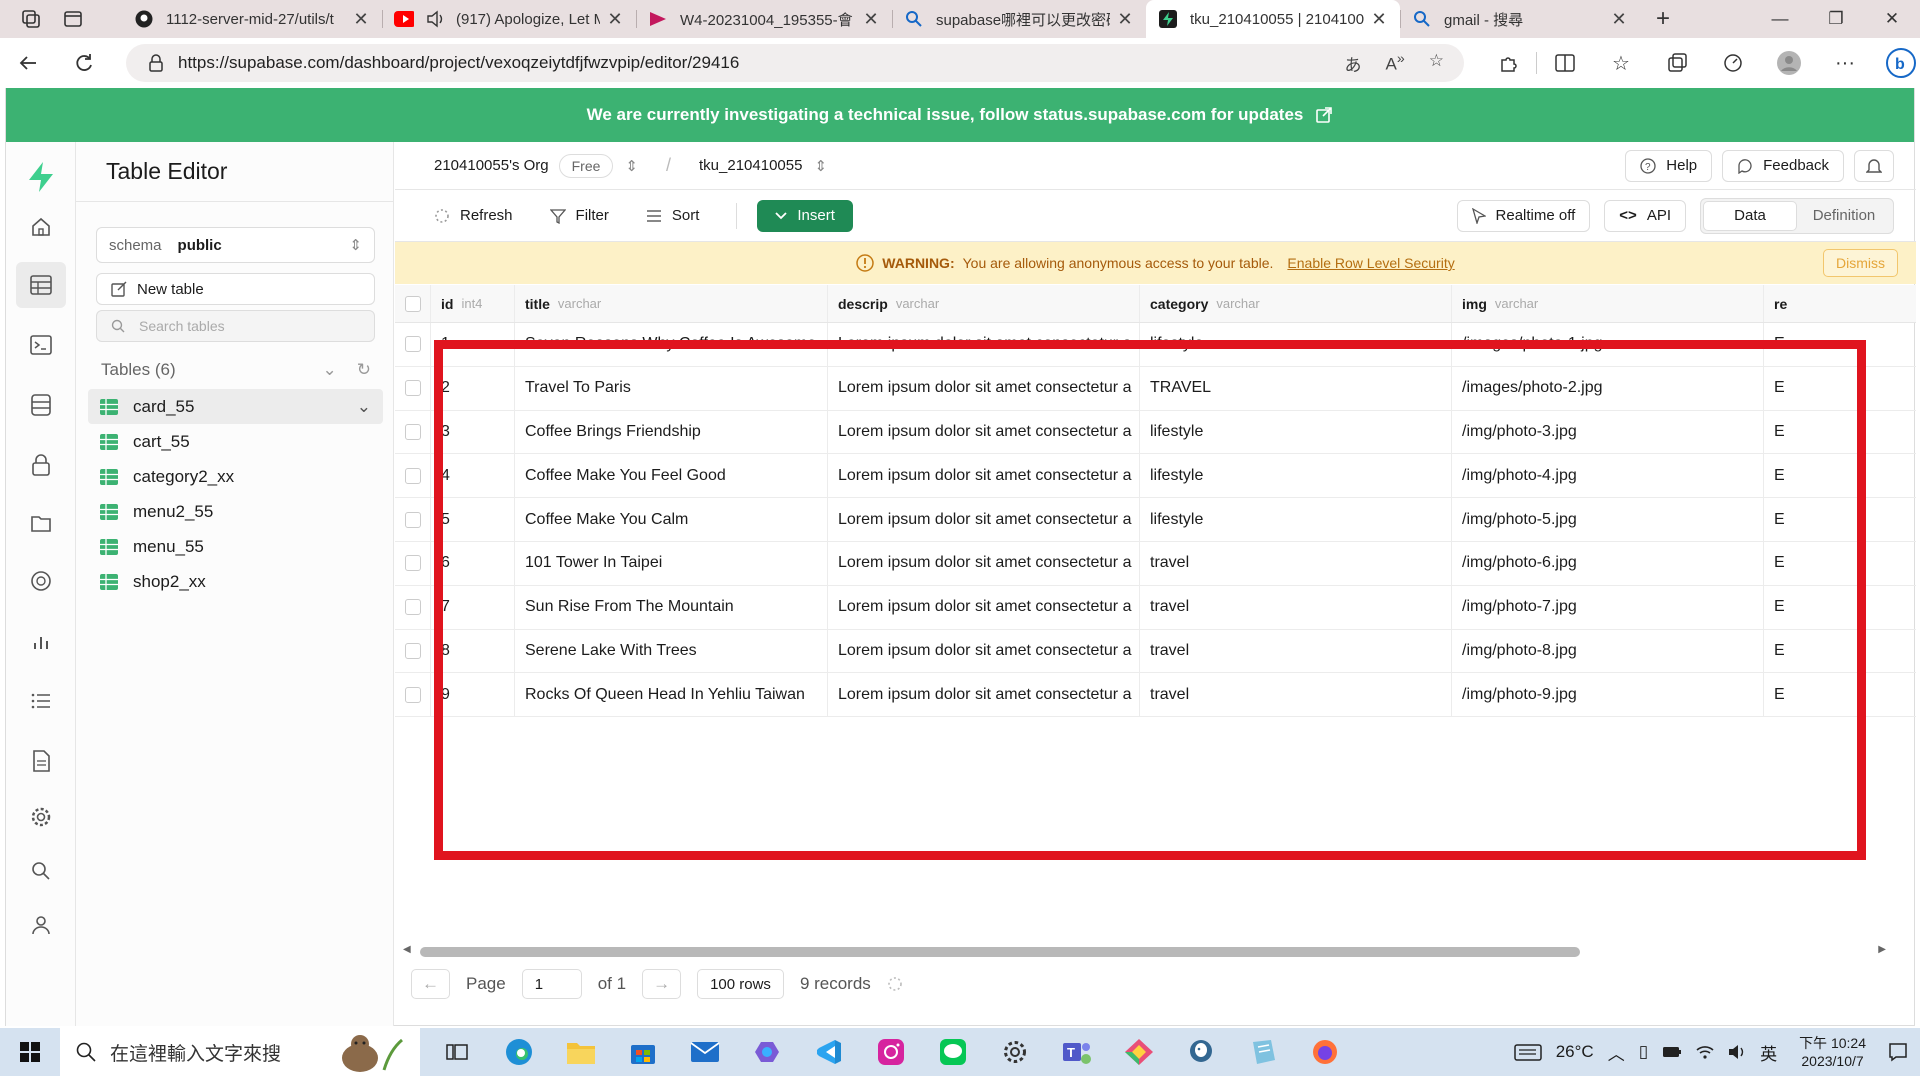 The width and height of the screenshot is (1920, 1076). Describe the element at coordinates (764, 19) in the screenshot. I see `browser-tab: W4-20231004_195355-會 ✕` at that location.